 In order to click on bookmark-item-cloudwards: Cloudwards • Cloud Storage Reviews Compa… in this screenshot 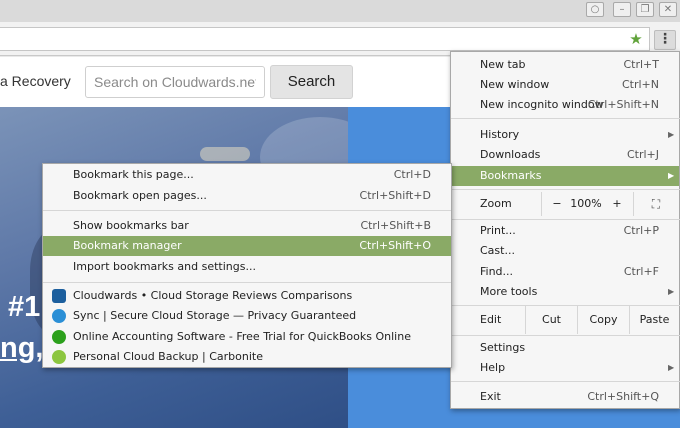, I will do `click(247, 296)`.